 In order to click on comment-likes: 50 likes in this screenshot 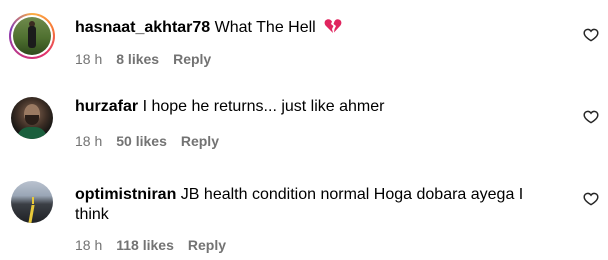, I will do `click(141, 141)`.